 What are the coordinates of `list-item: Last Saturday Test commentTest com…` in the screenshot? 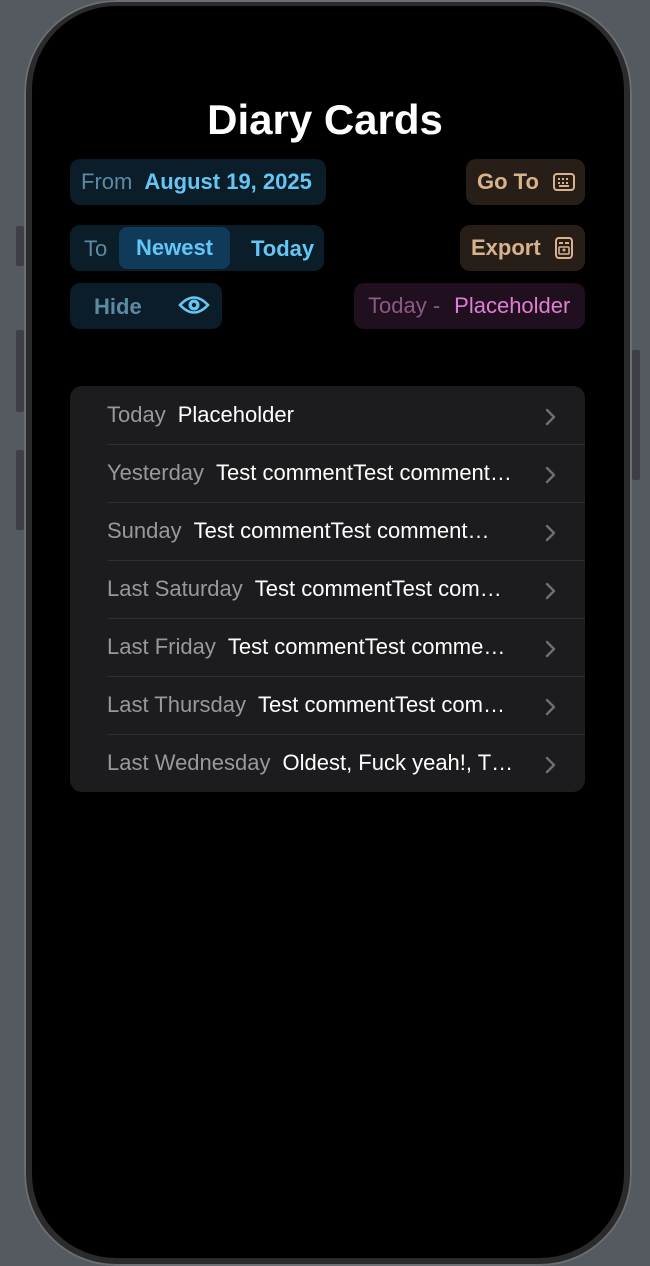 It's located at (327, 589).